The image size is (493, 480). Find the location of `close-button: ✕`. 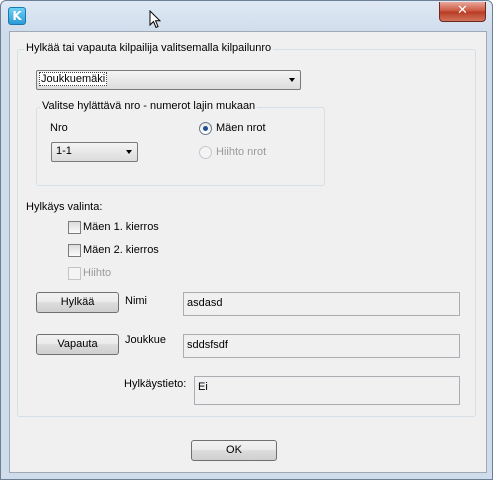

close-button: ✕ is located at coordinates (462, 12).